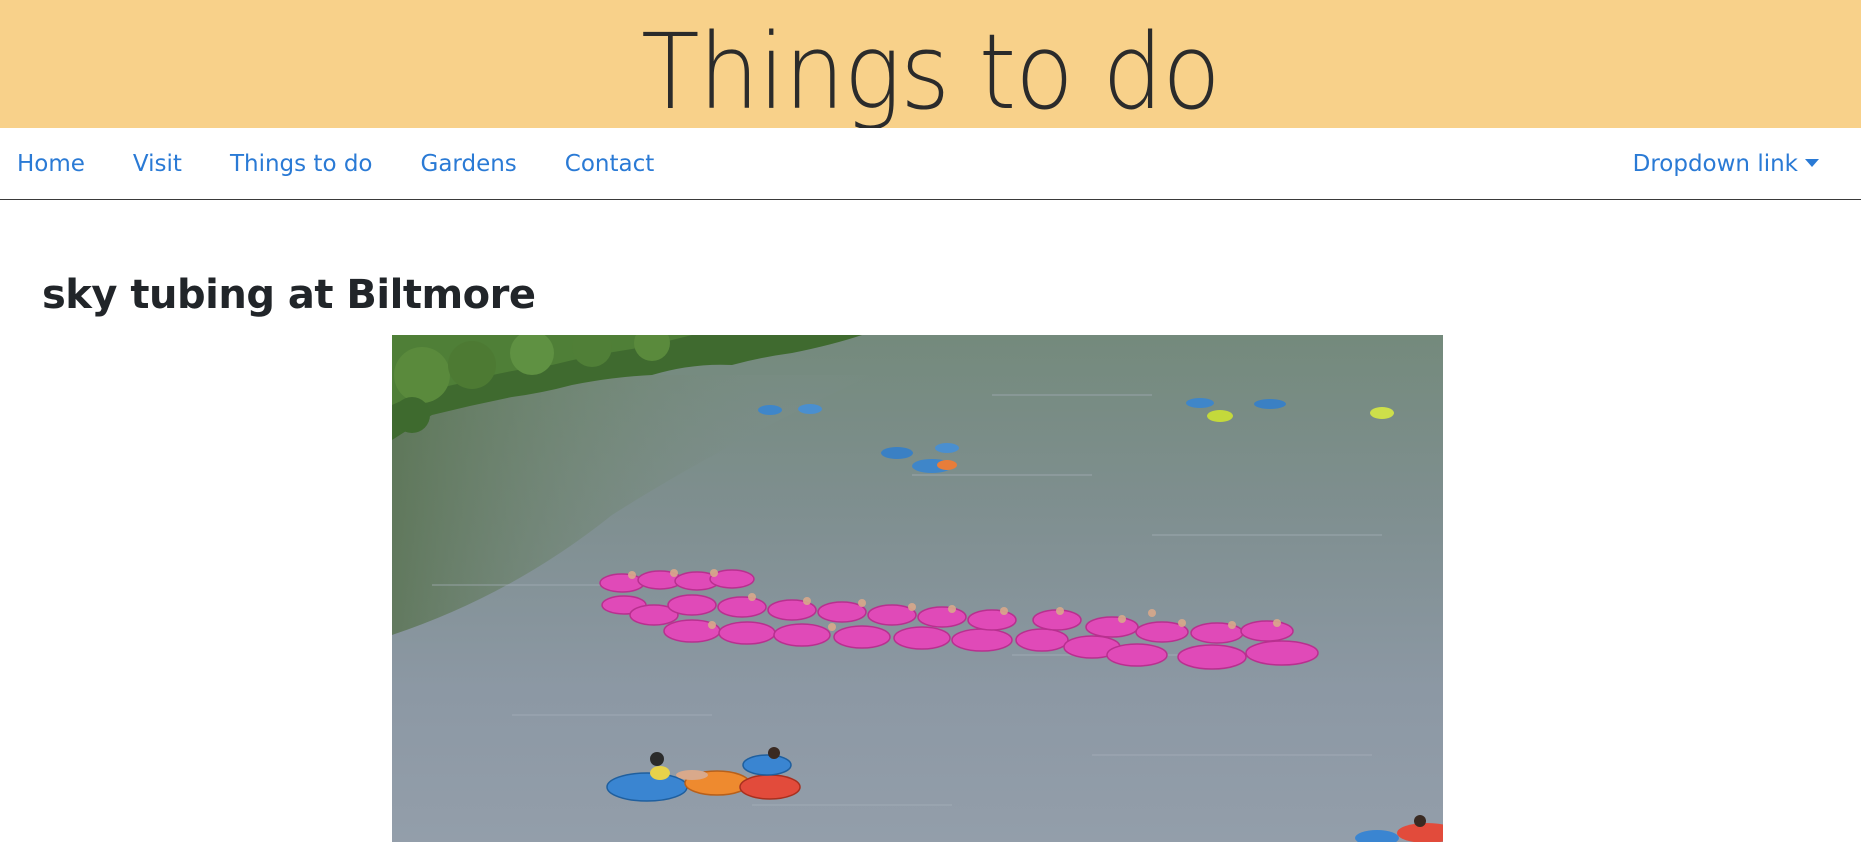 This screenshot has width=1861, height=842. What do you see at coordinates (469, 164) in the screenshot?
I see `nav-item-gardens: Gardens` at bounding box center [469, 164].